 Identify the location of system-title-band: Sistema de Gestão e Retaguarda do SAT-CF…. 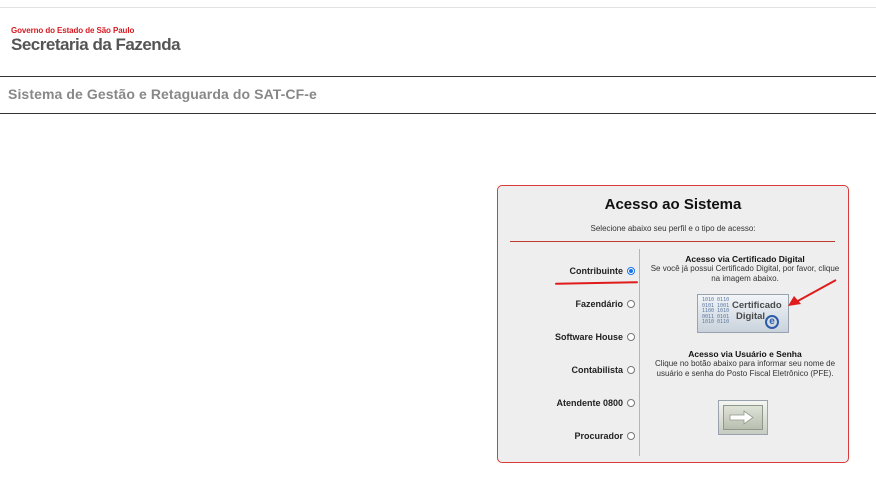
(438, 95).